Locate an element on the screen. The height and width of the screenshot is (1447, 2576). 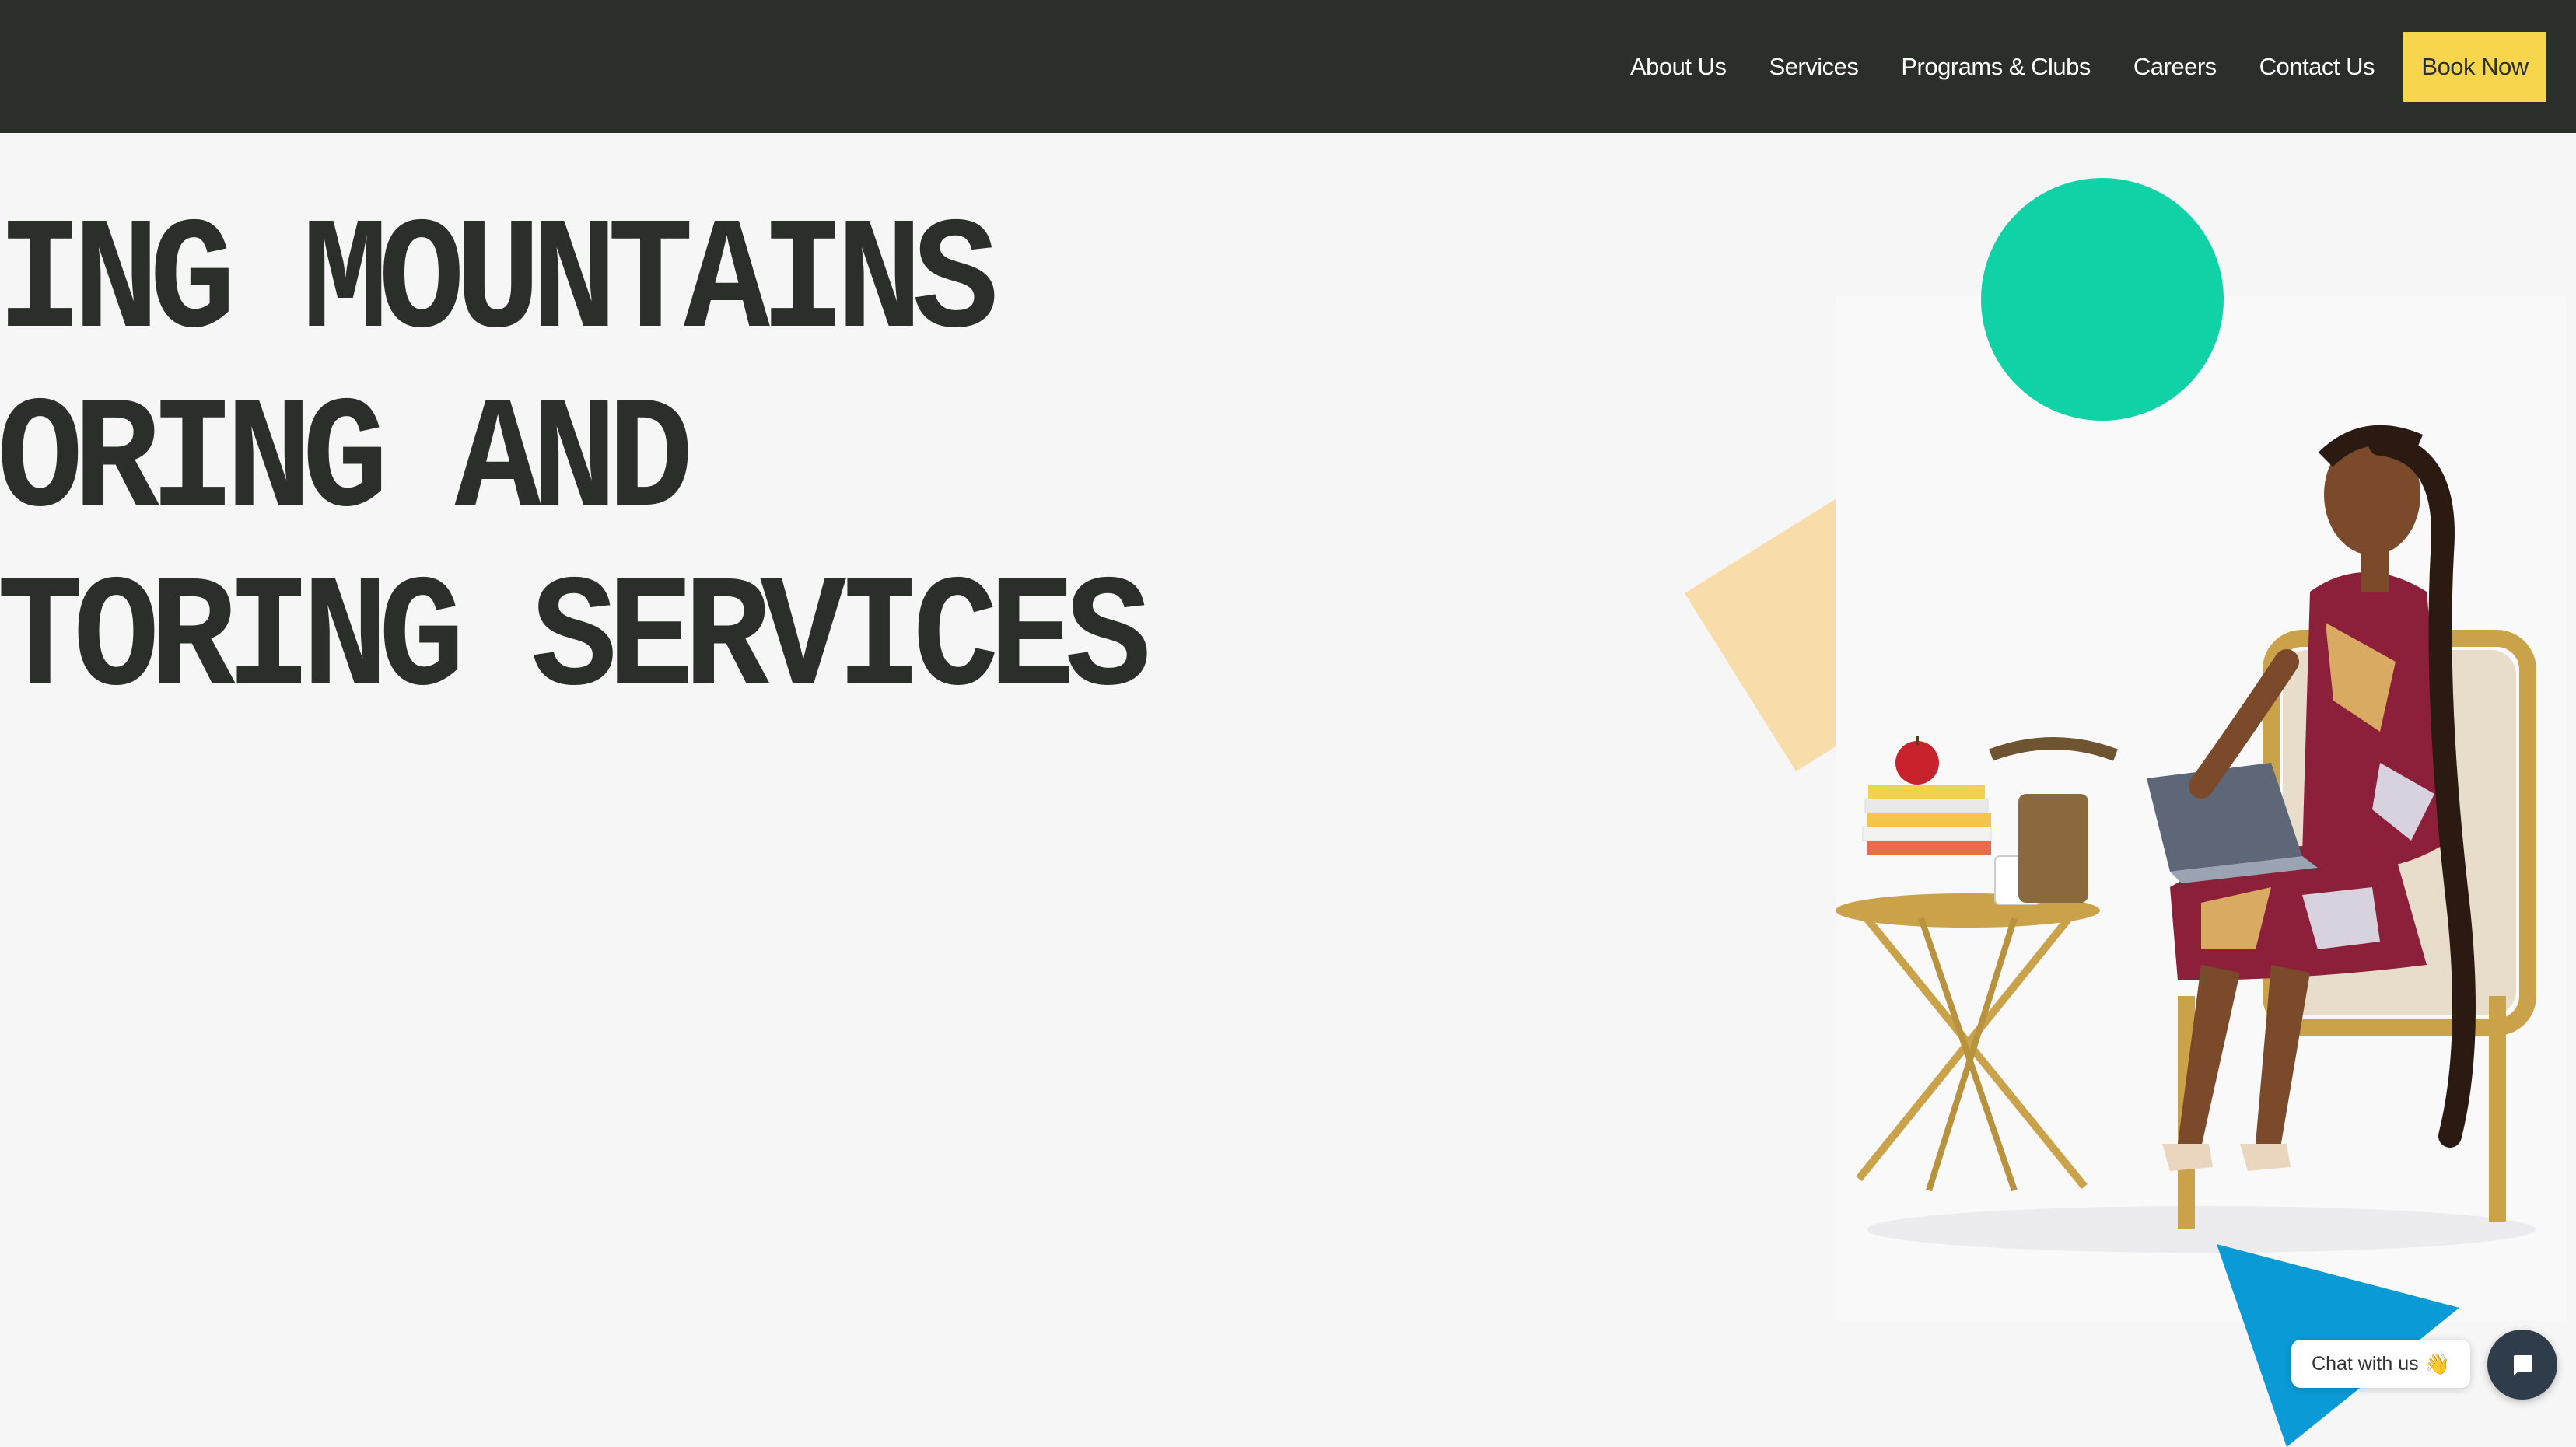
chat-with-us-bubble: Chat with us 👋 is located at coordinates (2380, 1364).